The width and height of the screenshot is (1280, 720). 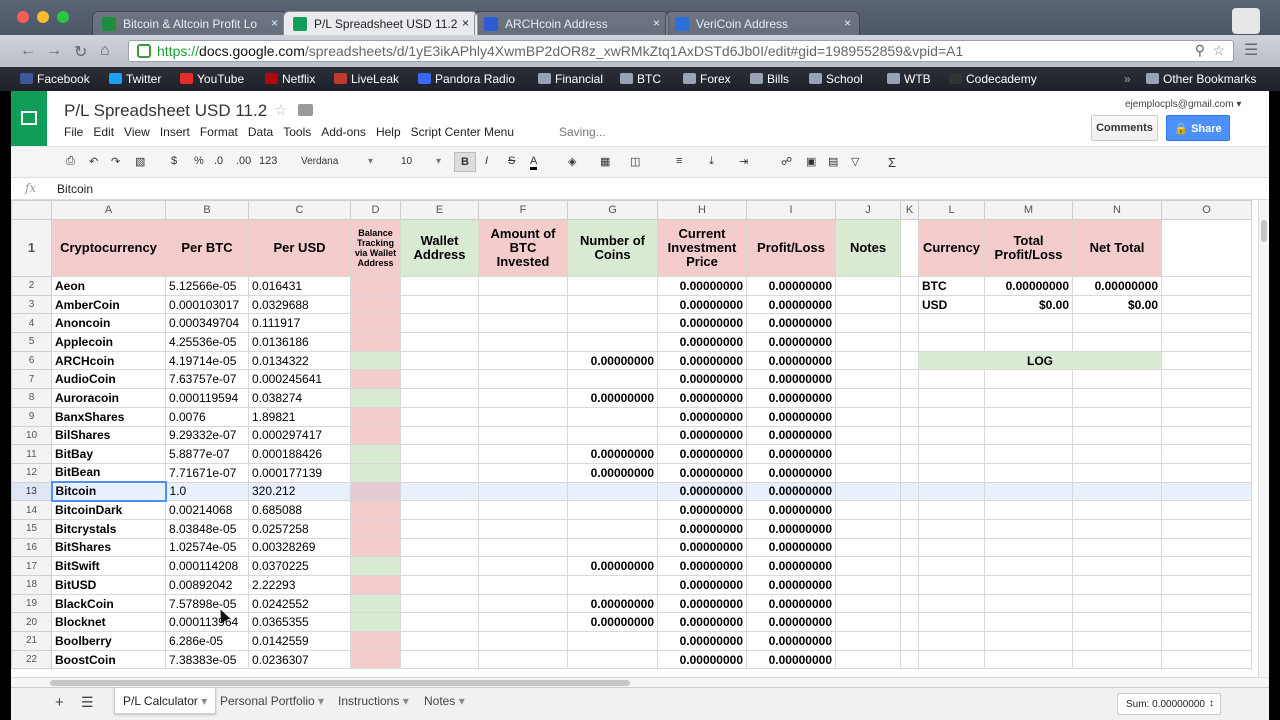 I want to click on menu-item: Tools, so click(x=297, y=132).